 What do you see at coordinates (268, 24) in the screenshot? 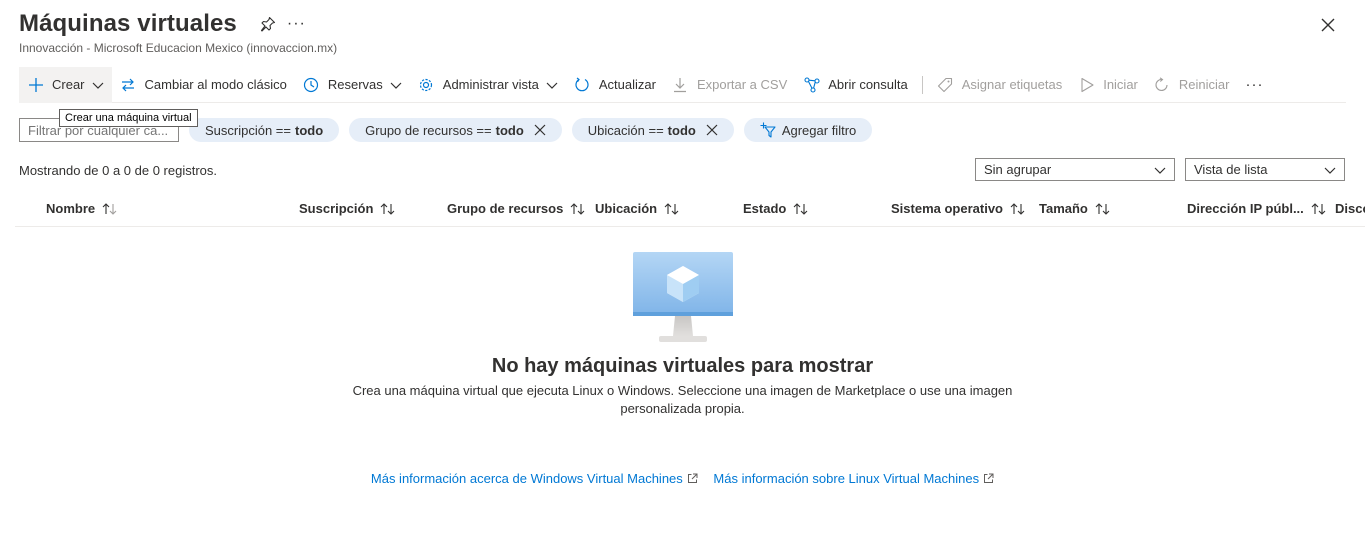
I see `pin-icon` at bounding box center [268, 24].